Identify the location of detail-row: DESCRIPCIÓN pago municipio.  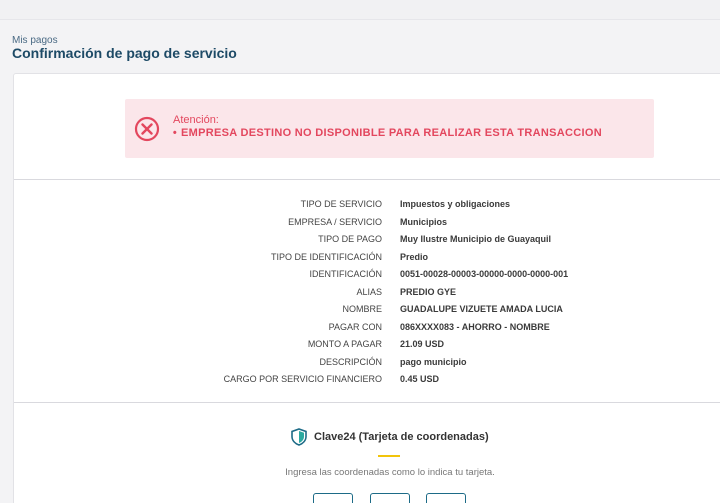
(367, 364).